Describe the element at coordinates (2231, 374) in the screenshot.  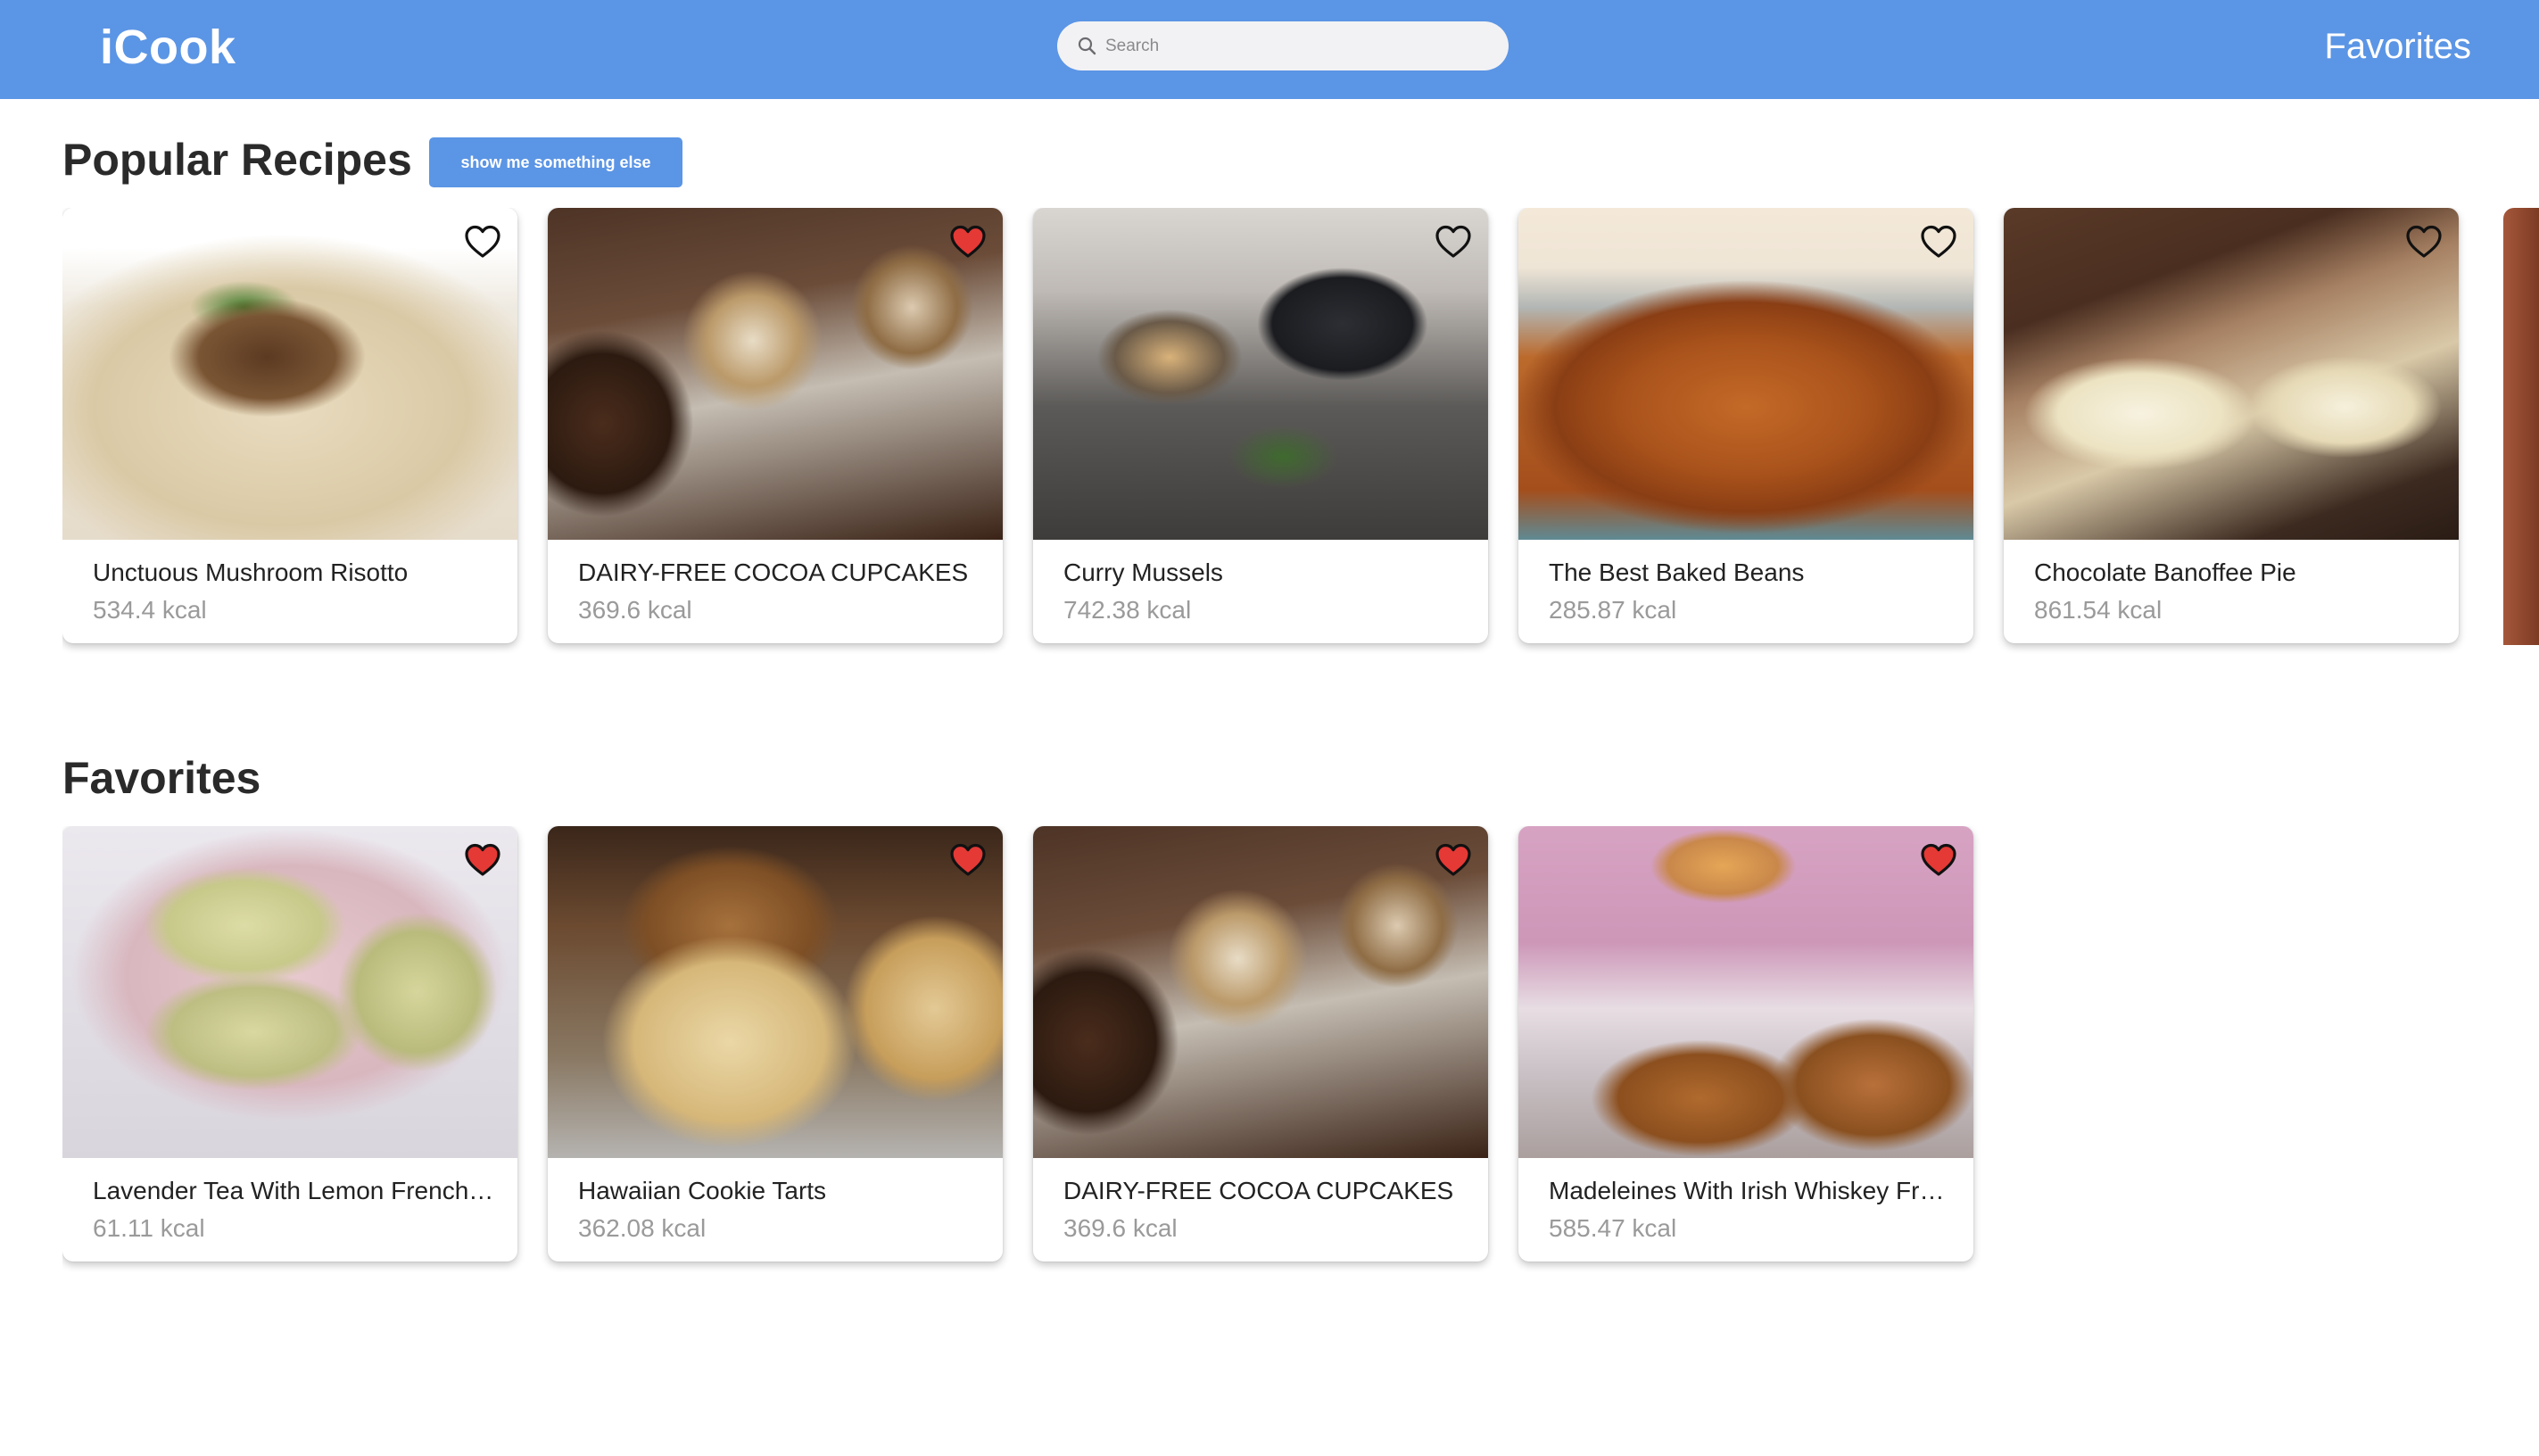
I see `recipe-image-banoffee-pie` at that location.